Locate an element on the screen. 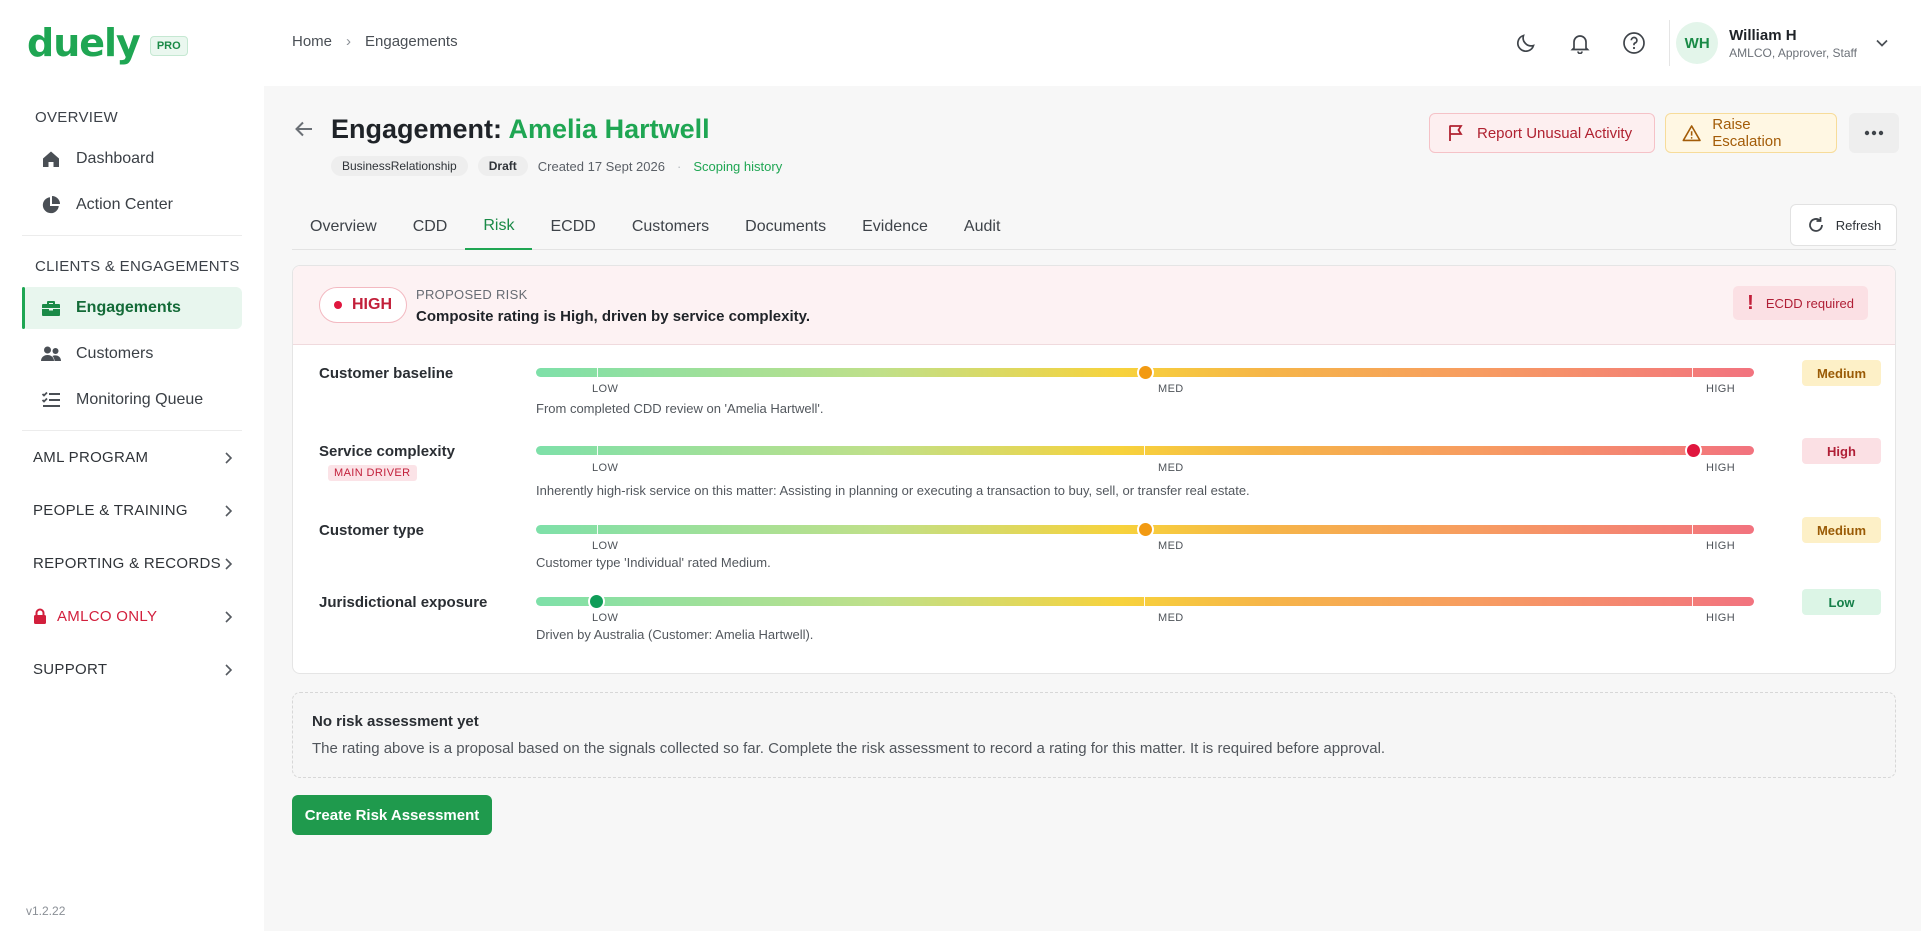  top-actions: WH William H AMLCO, Approver, Staff is located at coordinates (1717, 43).